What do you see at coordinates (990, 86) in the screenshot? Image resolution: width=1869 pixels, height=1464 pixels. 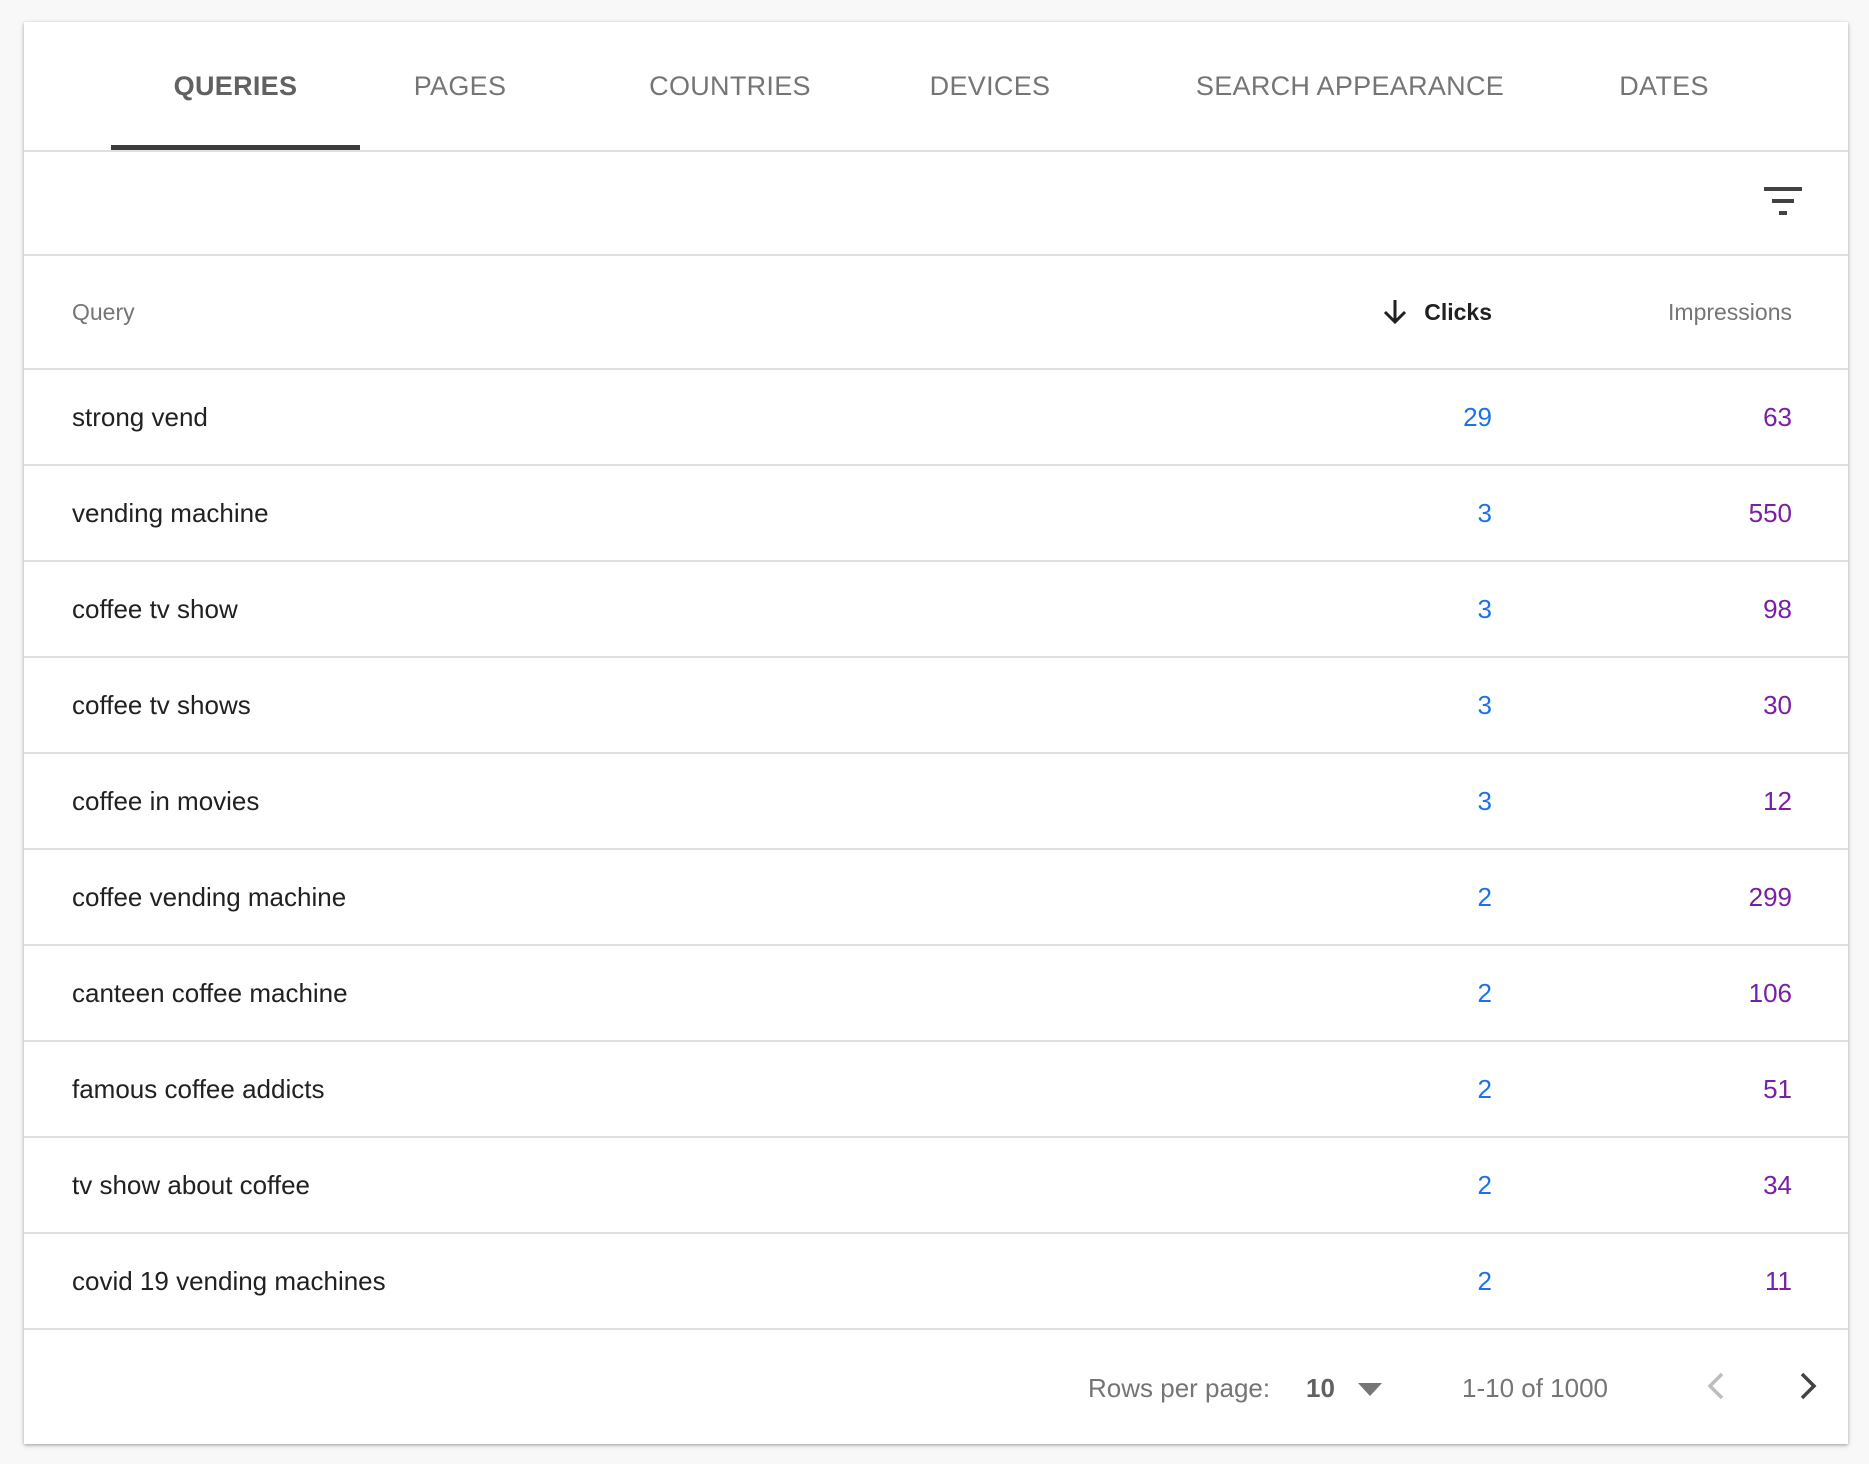 I see `tab-devices: DEVICES` at bounding box center [990, 86].